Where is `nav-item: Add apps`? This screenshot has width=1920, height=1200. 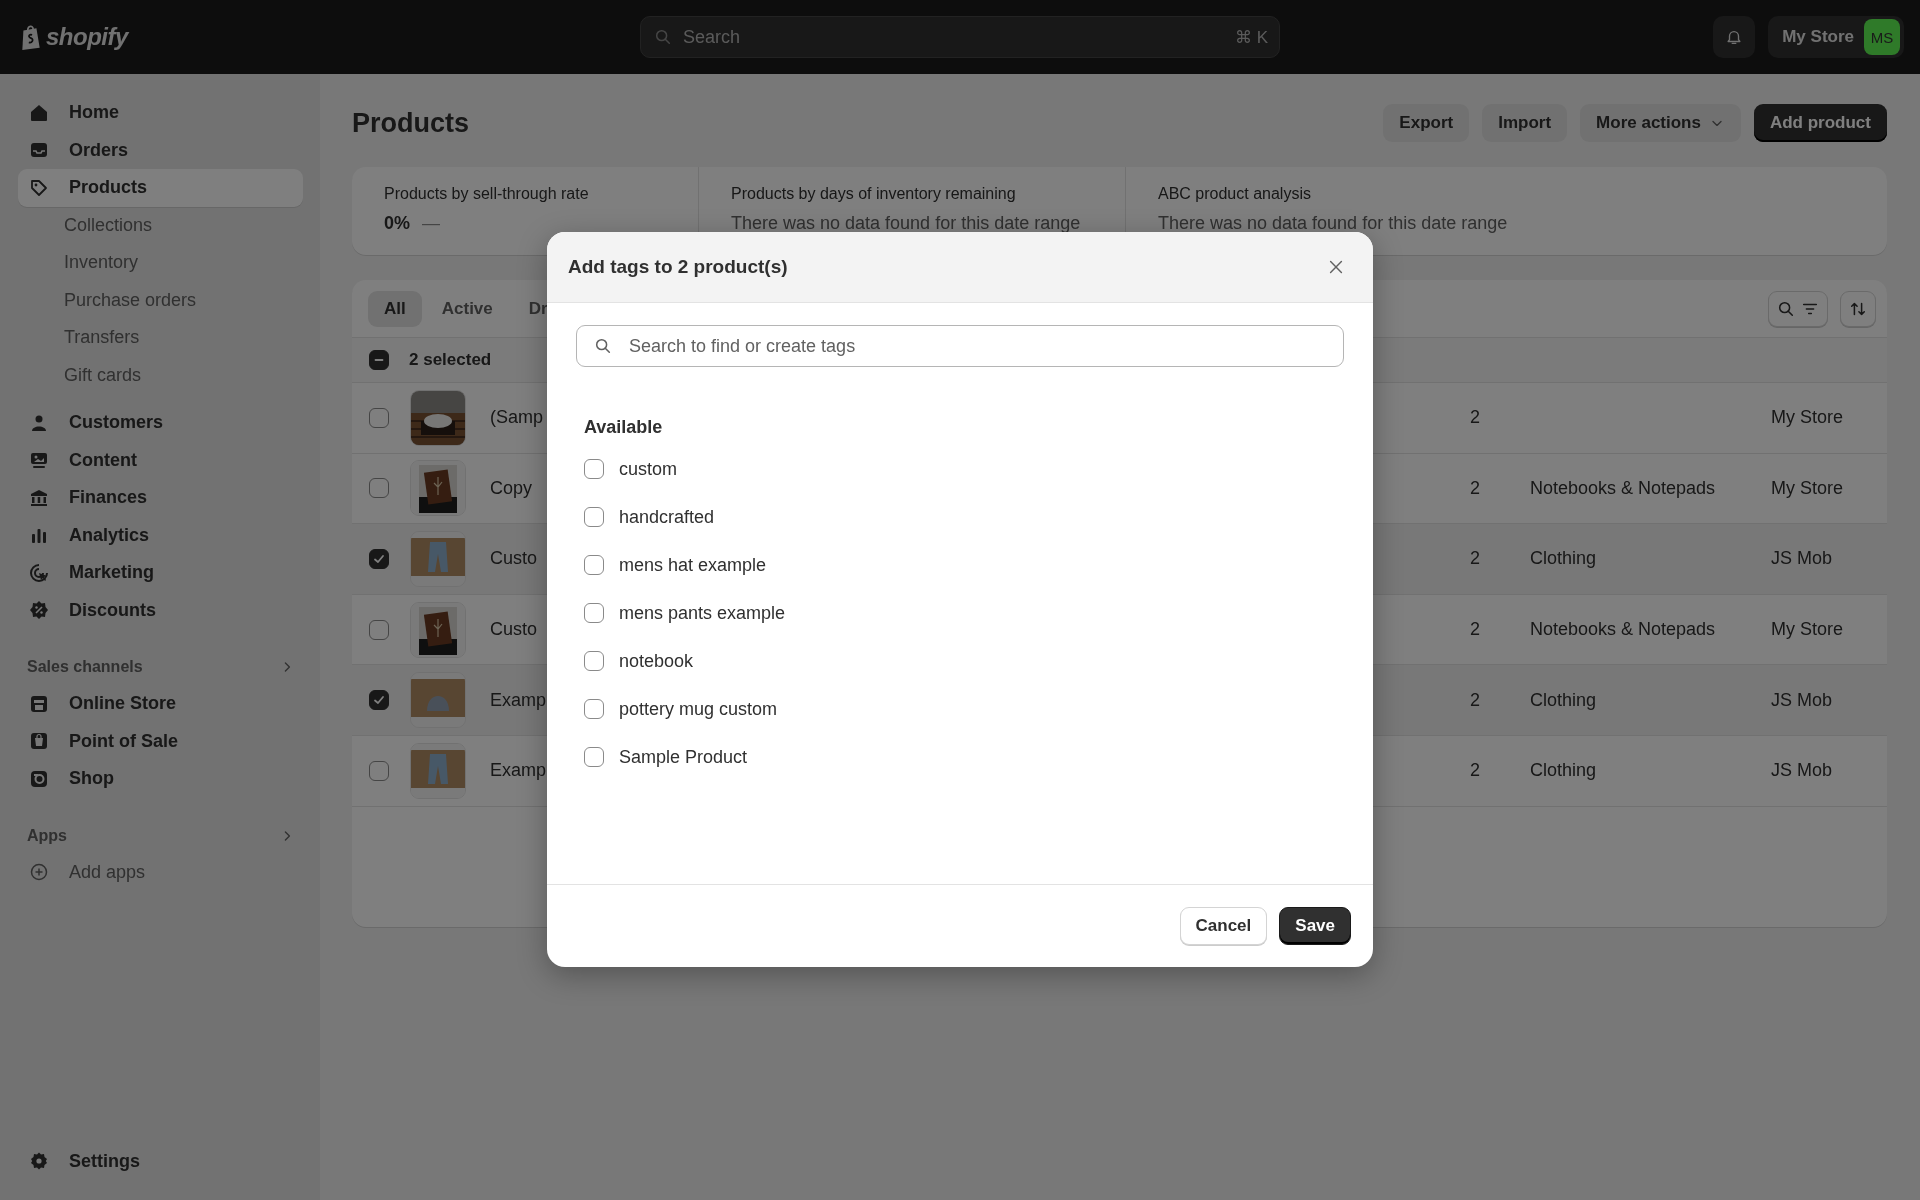
nav-item: Add apps is located at coordinates (160, 872).